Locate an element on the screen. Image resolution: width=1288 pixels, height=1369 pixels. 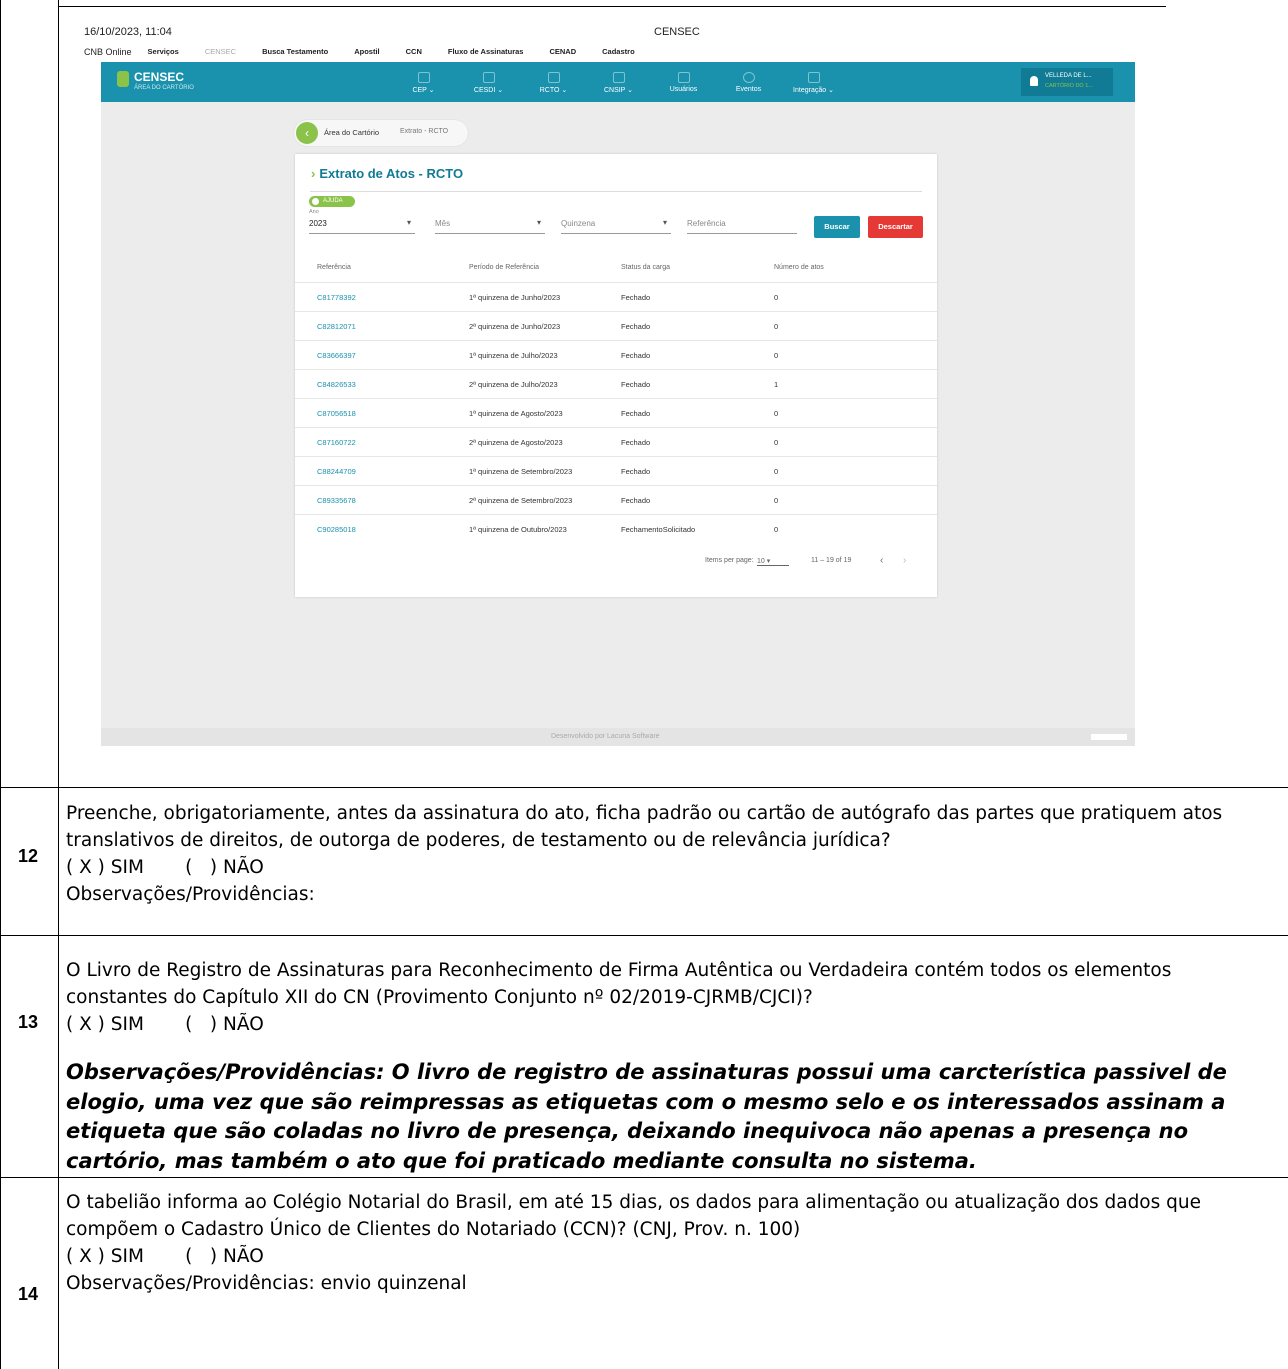
brand-name: CENSEC is located at coordinates (159, 77).